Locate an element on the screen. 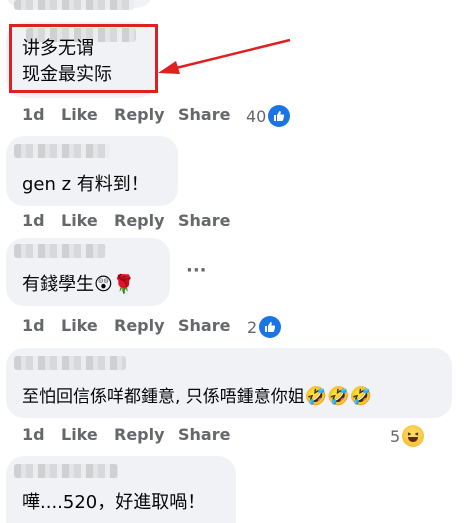  reaction-summary: 40 is located at coordinates (268, 116).